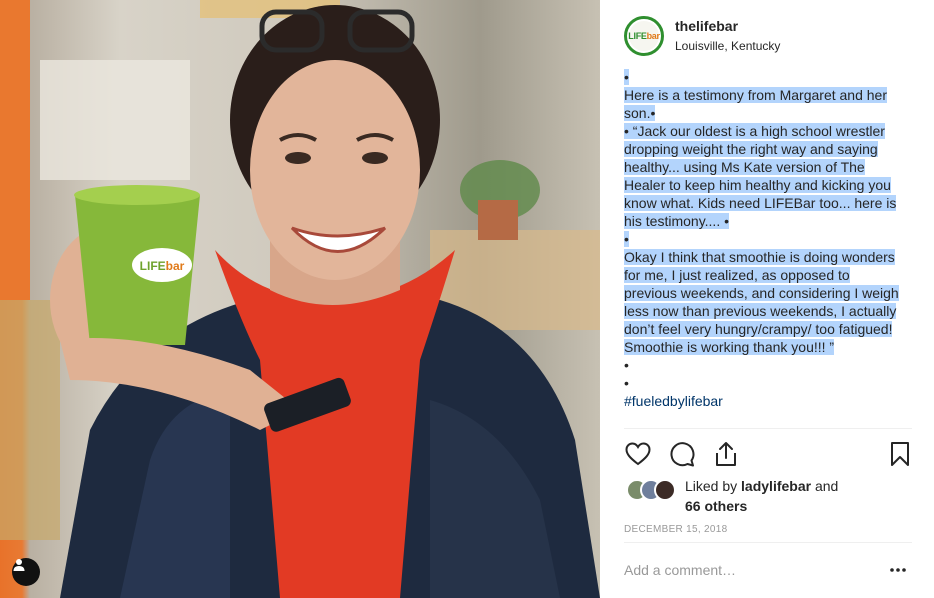 Image resolution: width=934 pixels, height=598 pixels. What do you see at coordinates (768, 401) in the screenshot?
I see `hashtag-link: #fueledbylifebar` at bounding box center [768, 401].